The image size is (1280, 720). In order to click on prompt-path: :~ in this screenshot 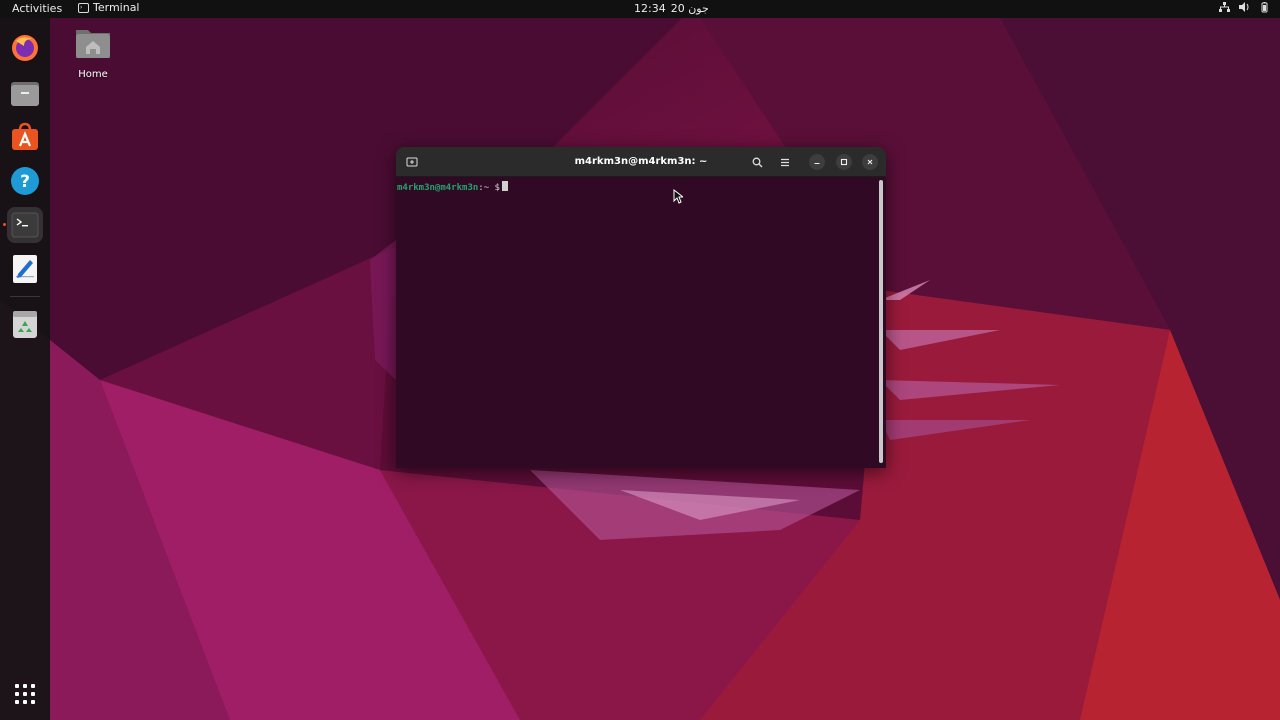, I will do `click(484, 188)`.